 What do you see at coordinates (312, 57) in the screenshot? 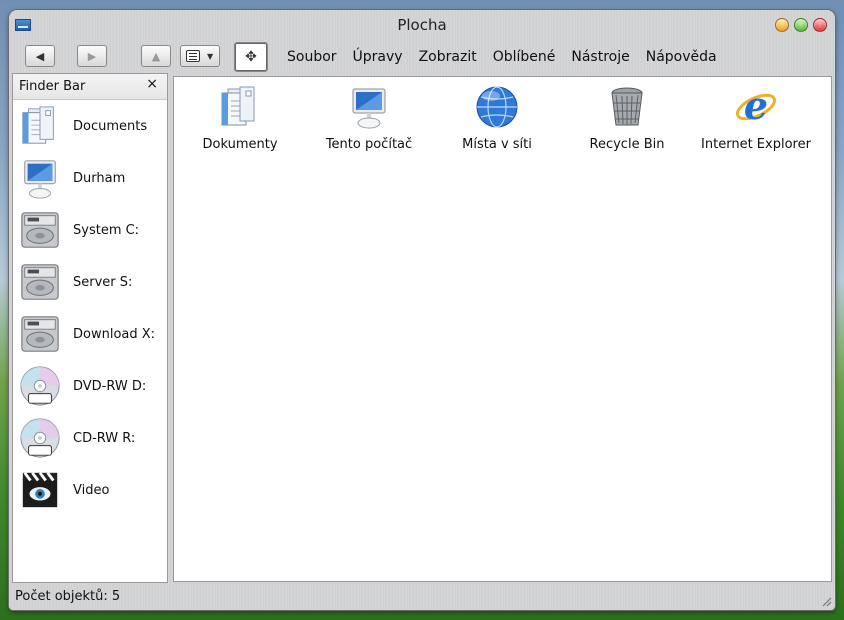
I see `menu-item-soubor: Soubor` at bounding box center [312, 57].